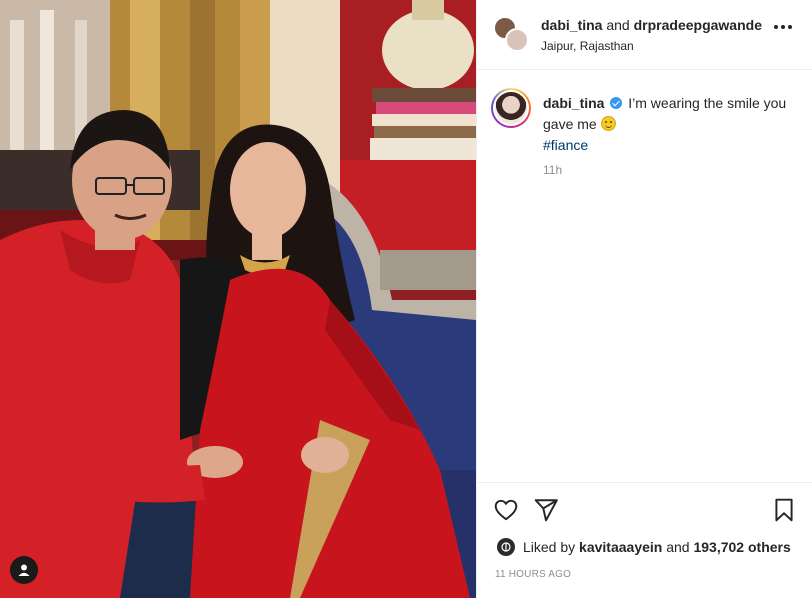 Image resolution: width=812 pixels, height=598 pixels. What do you see at coordinates (783, 27) in the screenshot?
I see `more-options-button` at bounding box center [783, 27].